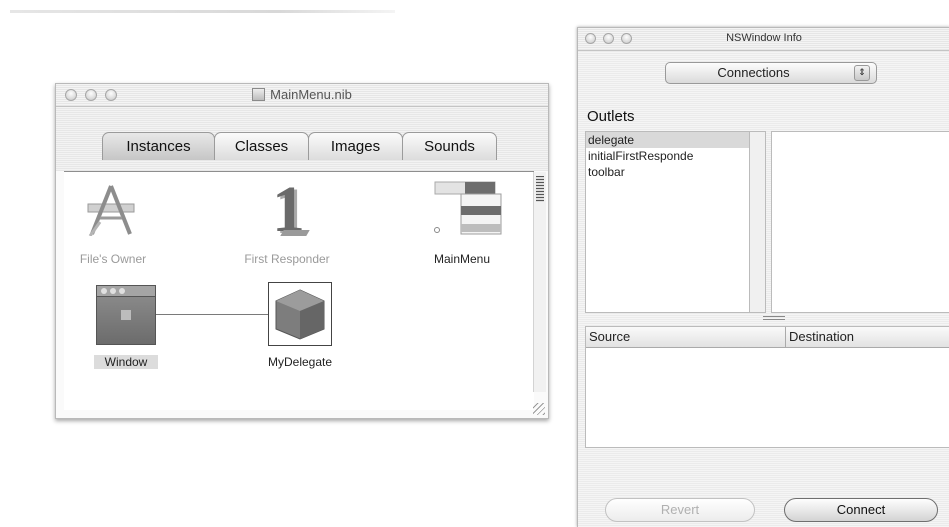  Describe the element at coordinates (611, 116) in the screenshot. I see `outlets-heading: Outlets` at that location.